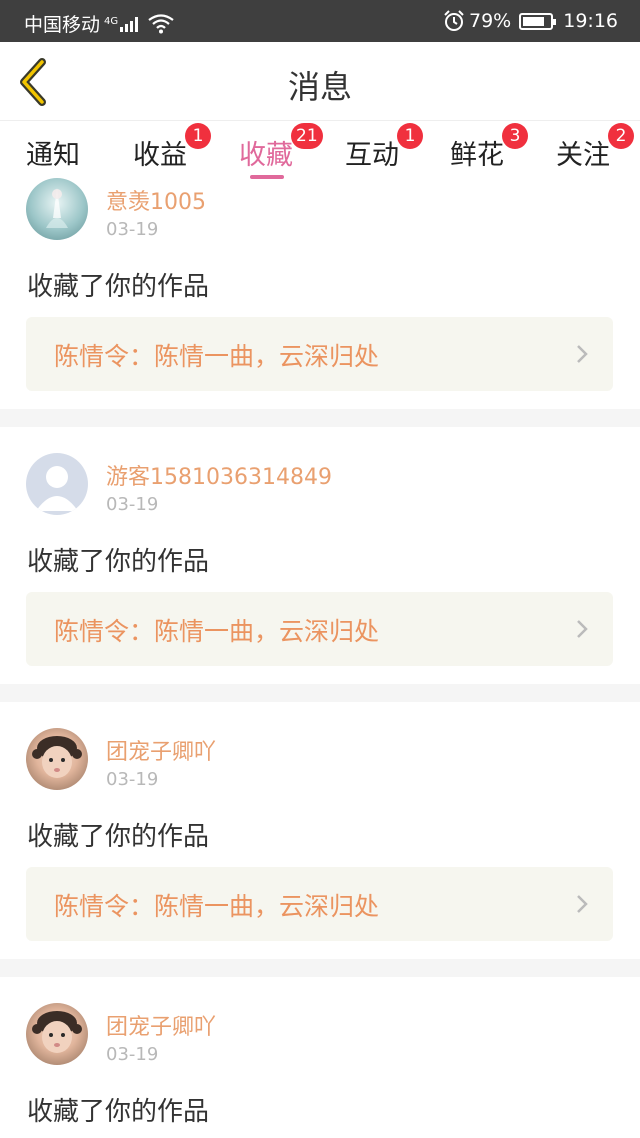  I want to click on tab-notifications: 通知, so click(53, 152).